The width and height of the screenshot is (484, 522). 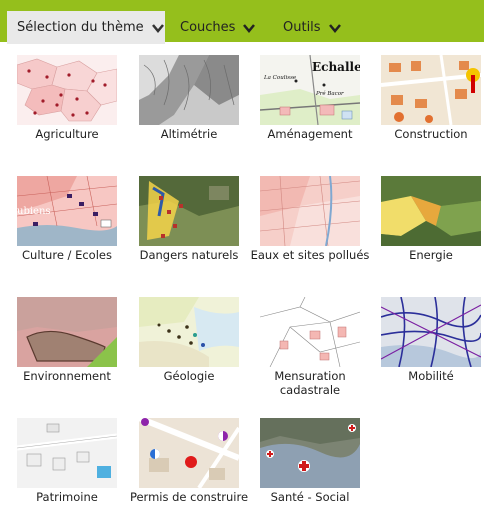 What do you see at coordinates (431, 211) in the screenshot?
I see `energie-map-thumbnail` at bounding box center [431, 211].